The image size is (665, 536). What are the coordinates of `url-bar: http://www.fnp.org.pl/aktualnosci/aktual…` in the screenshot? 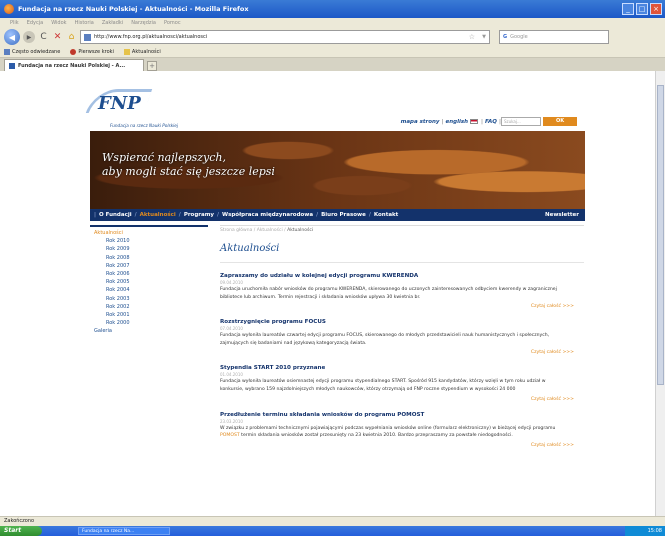 It's located at (285, 37).